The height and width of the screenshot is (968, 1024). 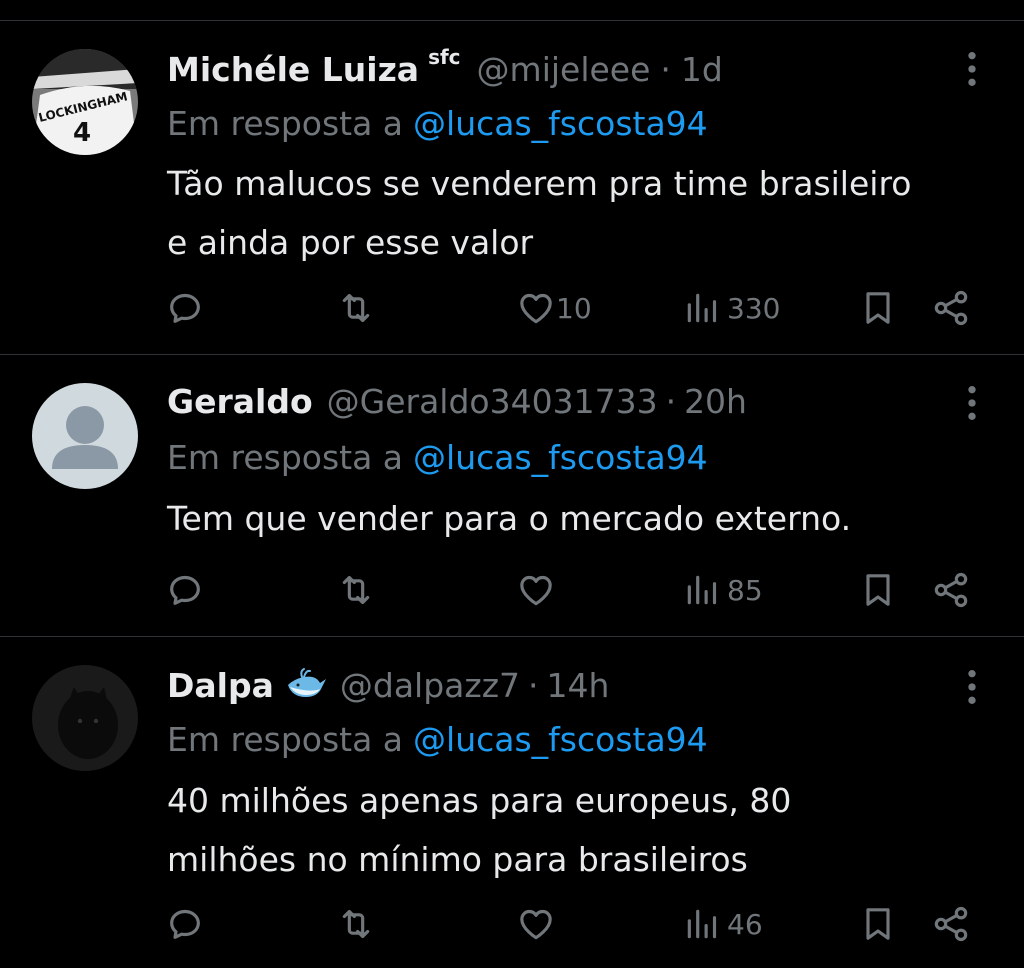 I want to click on author-name: Dalpa, so click(x=220, y=685).